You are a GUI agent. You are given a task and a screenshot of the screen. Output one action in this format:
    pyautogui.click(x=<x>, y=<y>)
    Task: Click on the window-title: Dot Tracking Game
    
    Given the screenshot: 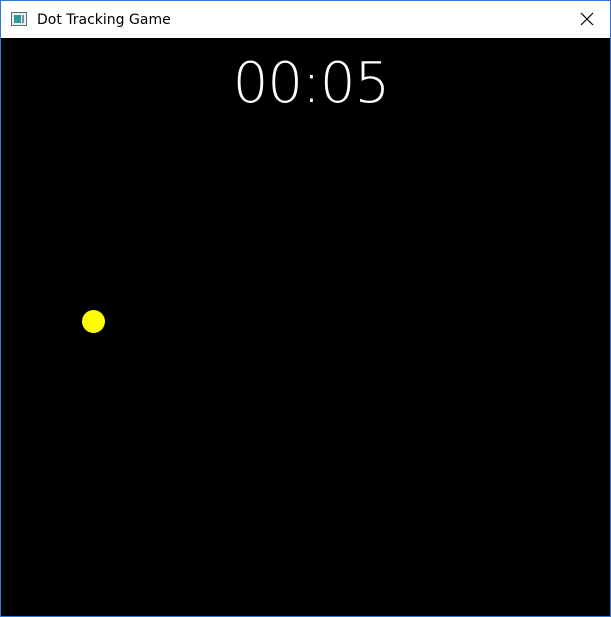 What is the action you would take?
    pyautogui.click(x=104, y=20)
    